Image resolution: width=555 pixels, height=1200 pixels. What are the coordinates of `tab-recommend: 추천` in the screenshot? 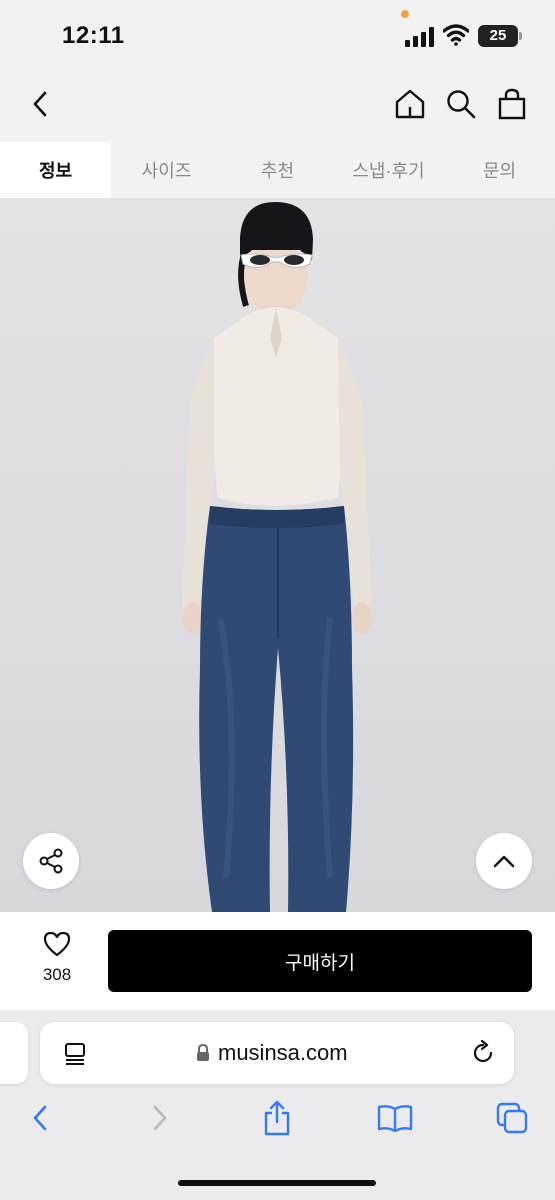 It's located at (277, 170).